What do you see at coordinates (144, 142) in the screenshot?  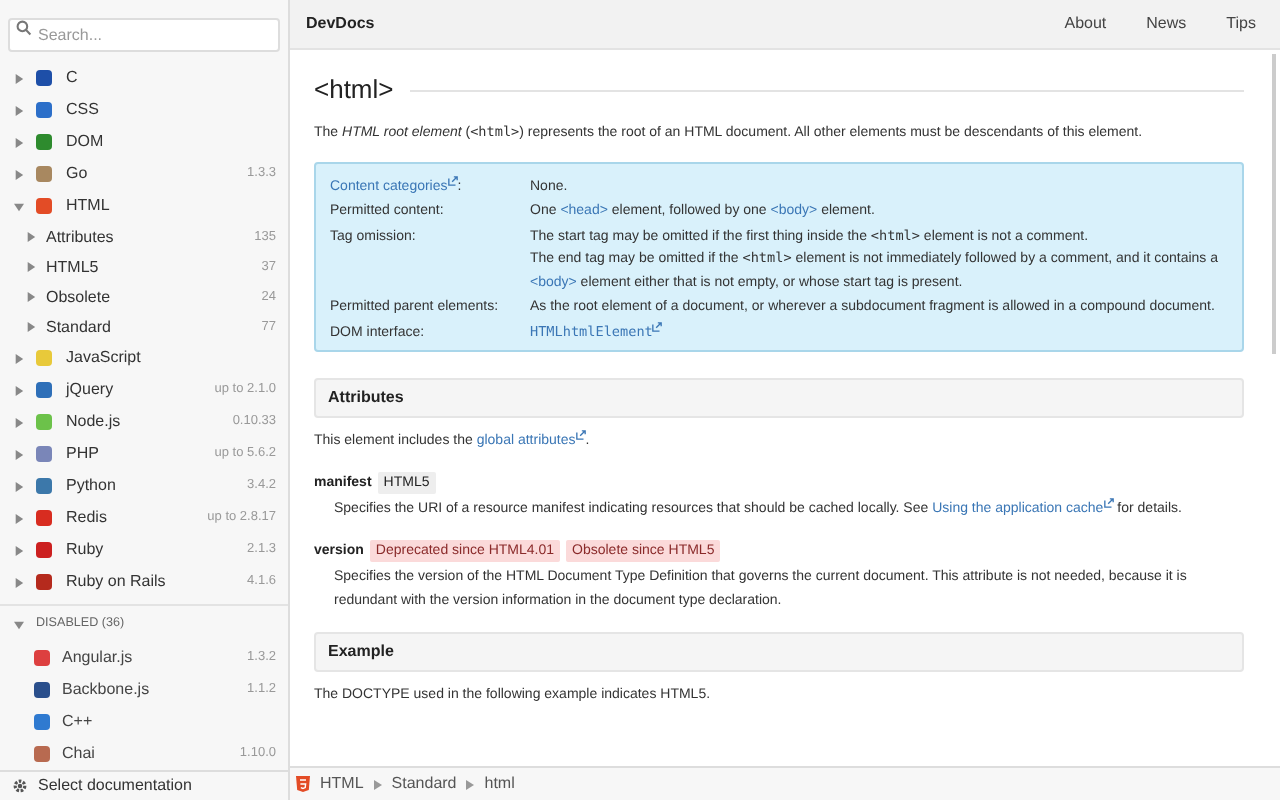 I see `doc-list-item: DOM` at bounding box center [144, 142].